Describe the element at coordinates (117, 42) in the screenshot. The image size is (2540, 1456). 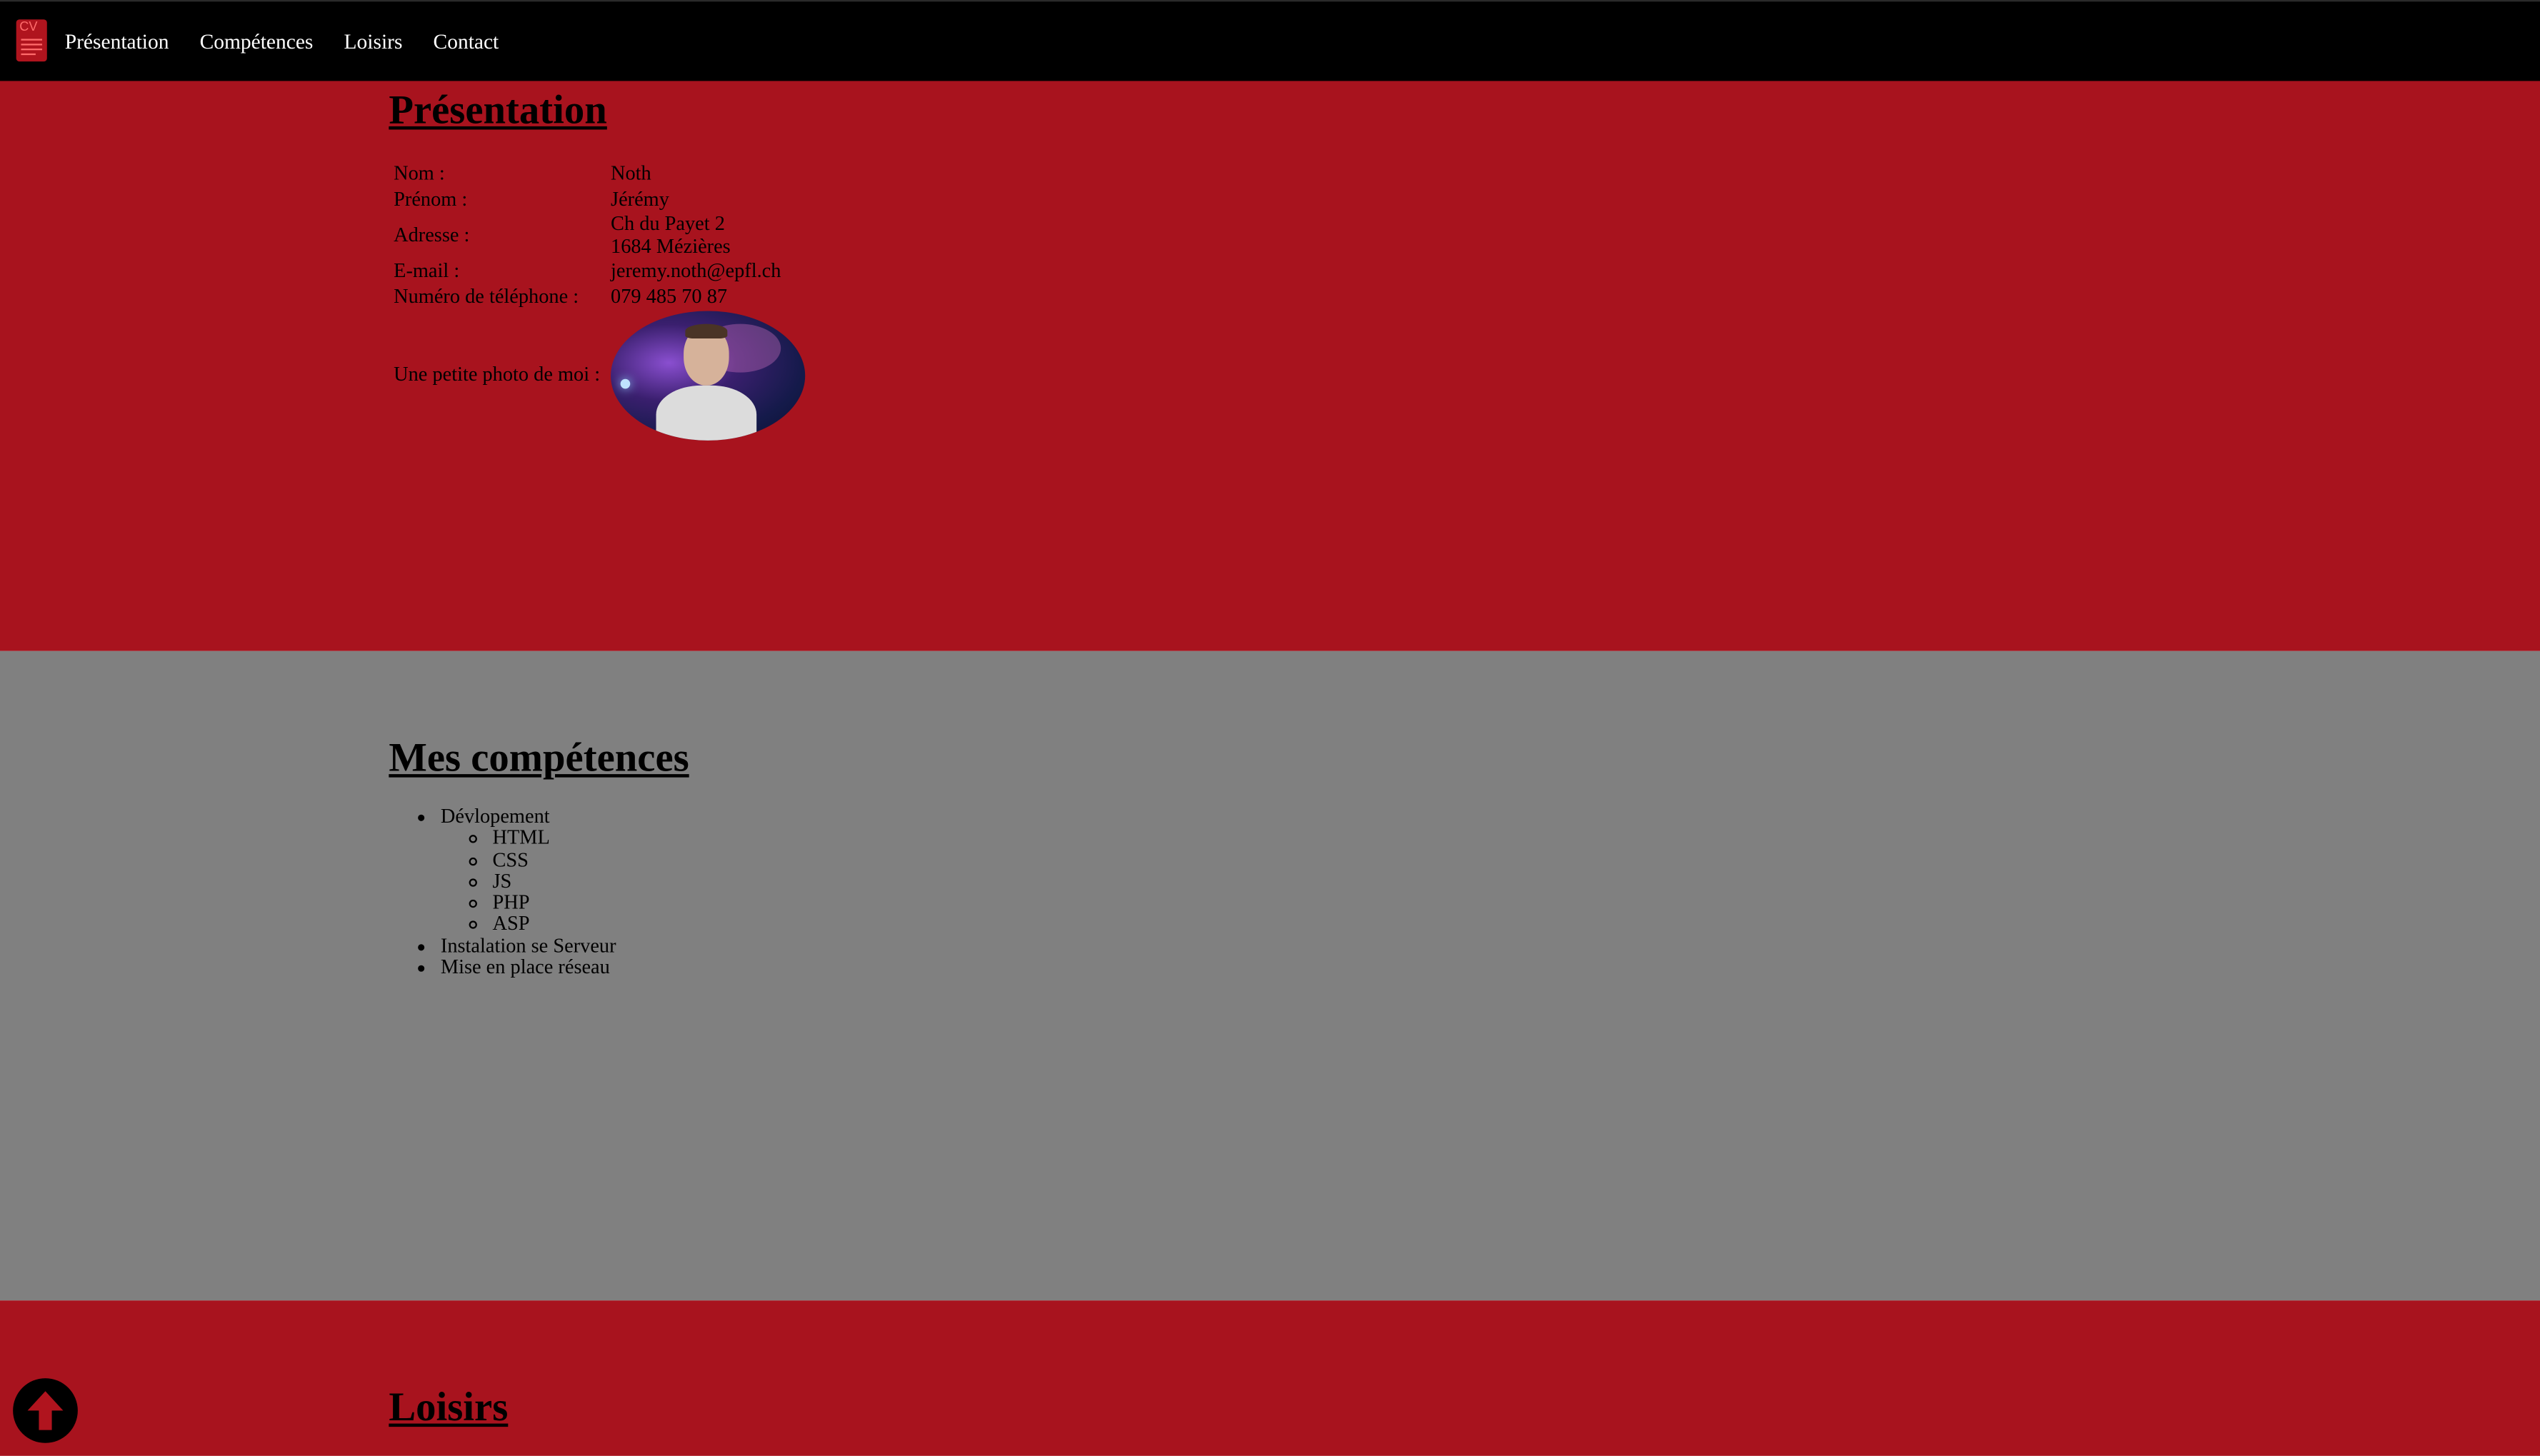
I see `nav-link-presentation: Présentation` at that location.